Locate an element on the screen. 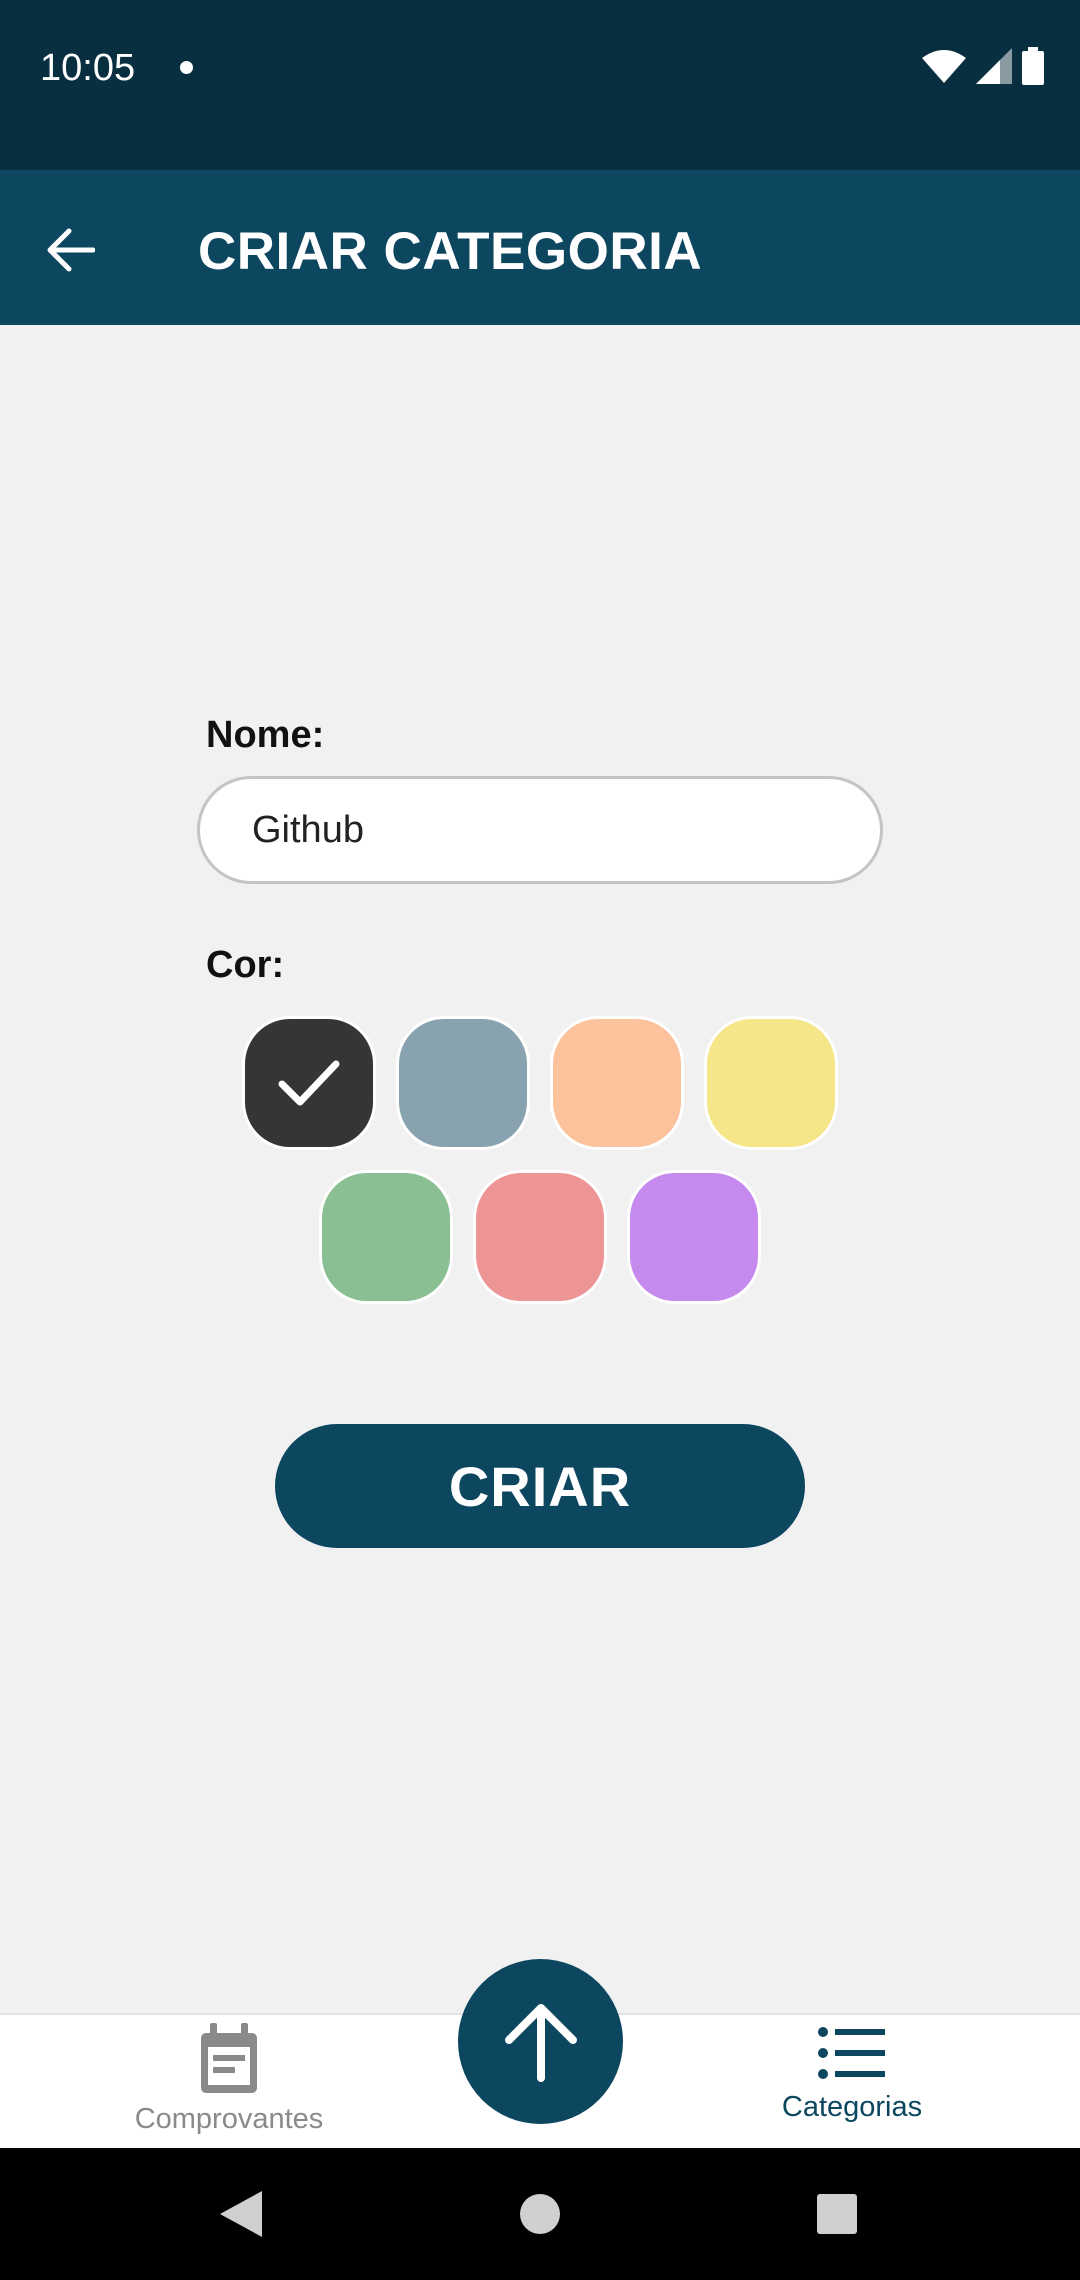  color-swatch-slate is located at coordinates (463, 1083).